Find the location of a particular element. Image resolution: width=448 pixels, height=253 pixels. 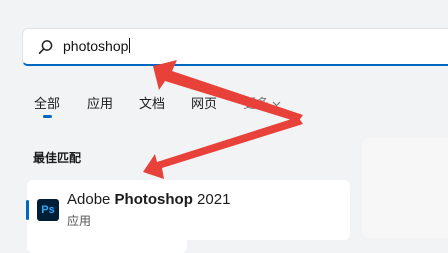

tab-more-label: 更多 is located at coordinates (256, 104).